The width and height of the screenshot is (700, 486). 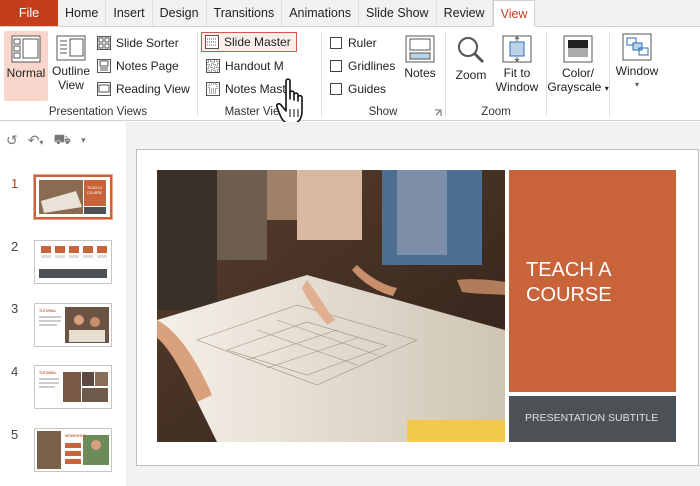 I want to click on fit-to-window-label-2: Window, so click(x=517, y=87).